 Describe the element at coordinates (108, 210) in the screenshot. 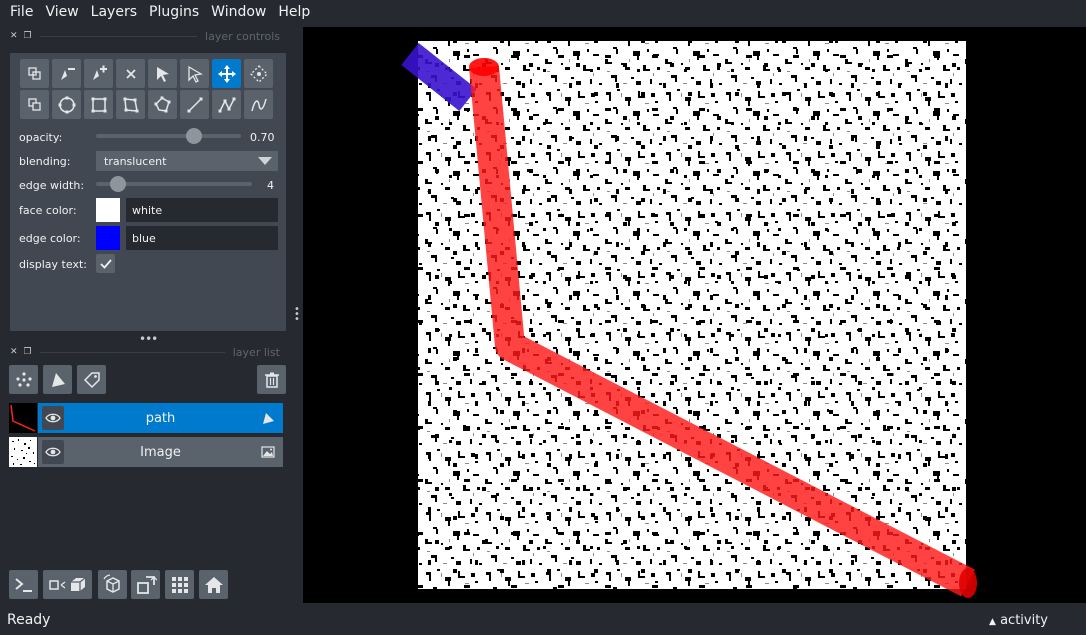

I see `face-color-swatch` at that location.